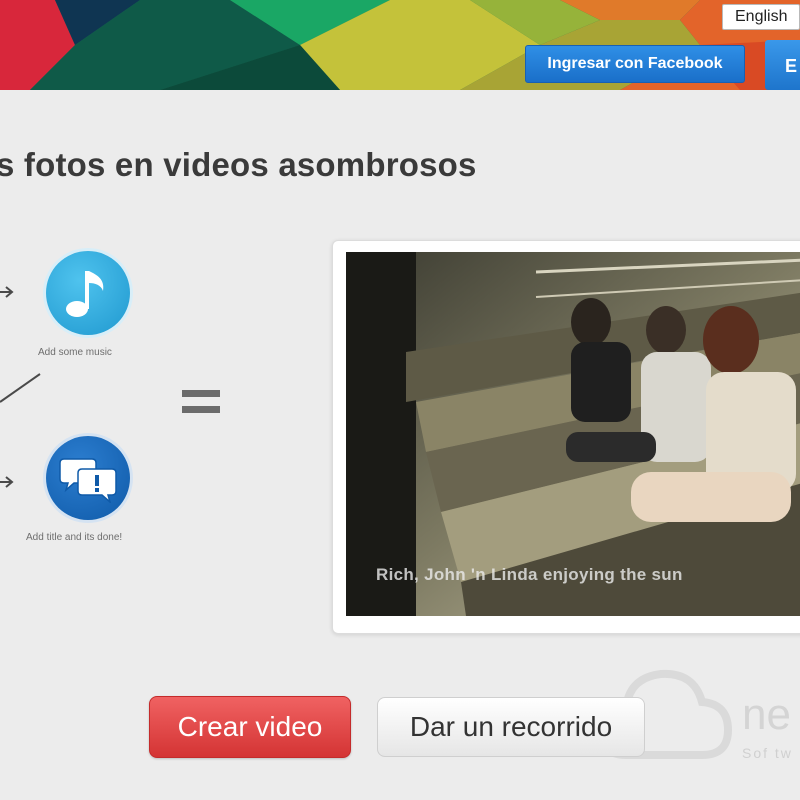 The height and width of the screenshot is (800, 800). I want to click on connector-line, so click(20, 388).